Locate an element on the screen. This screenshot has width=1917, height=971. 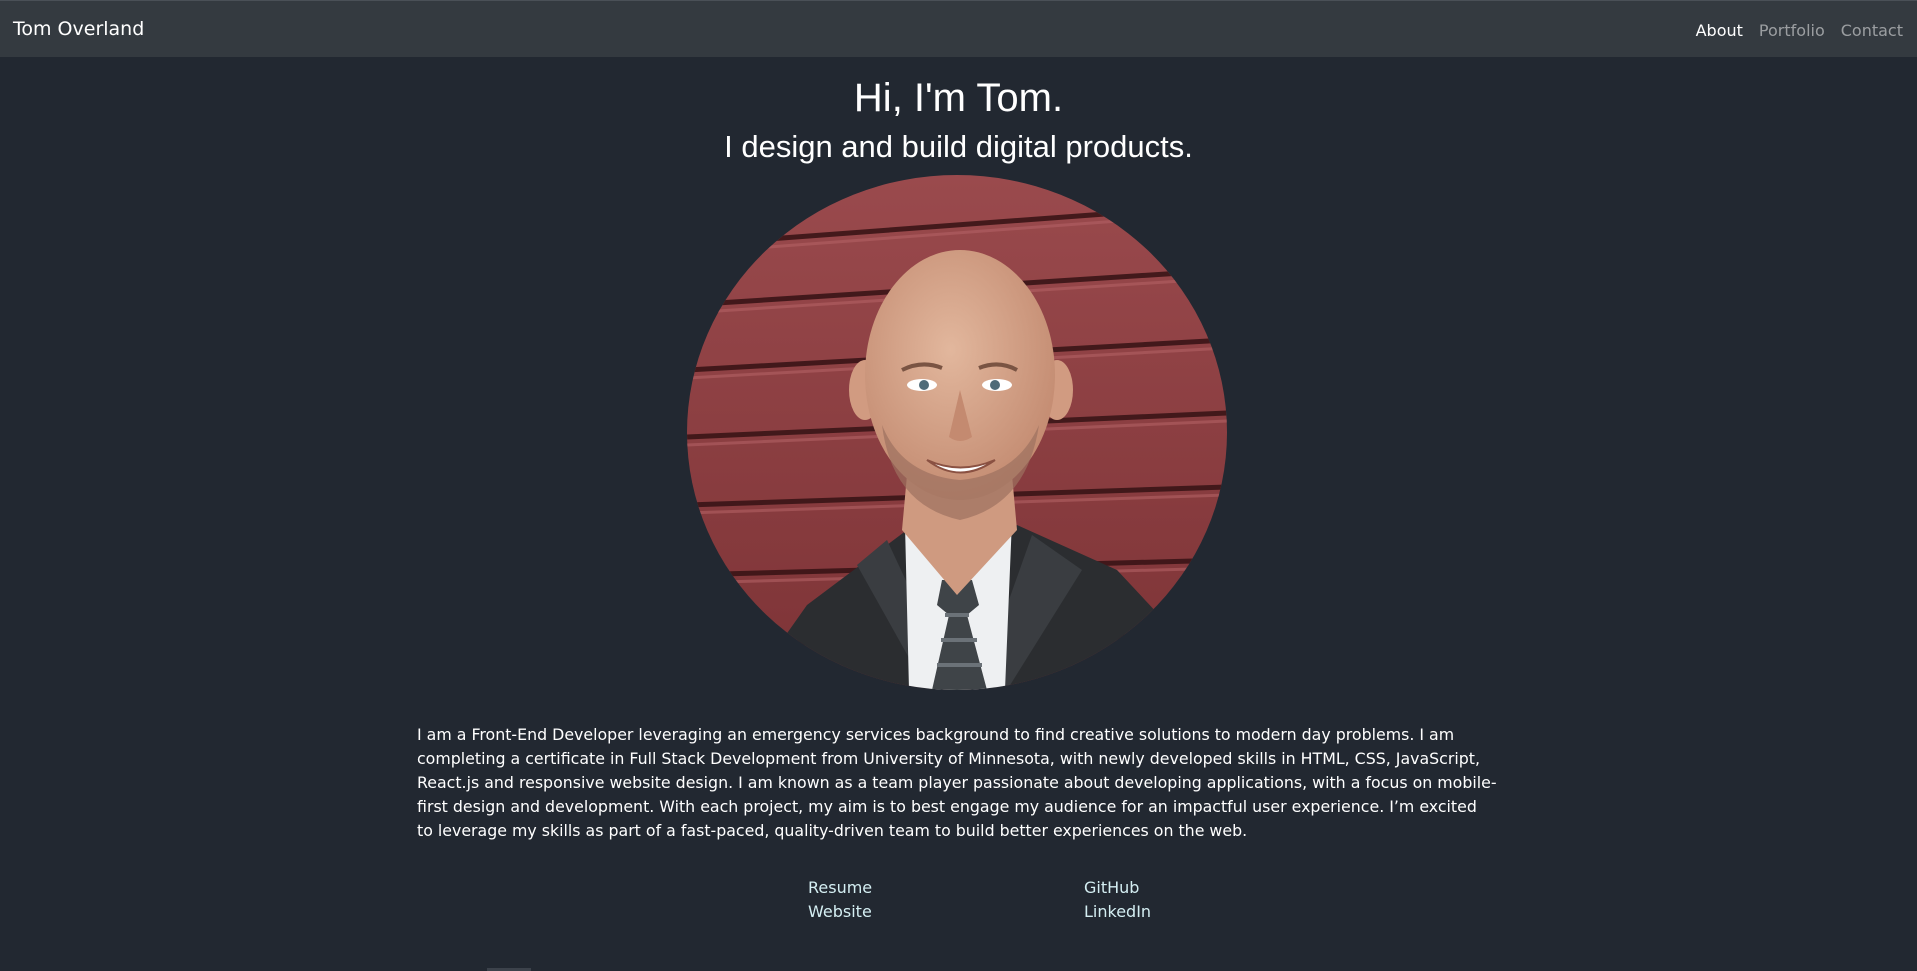
nav-about-link: About is located at coordinates (1719, 30).